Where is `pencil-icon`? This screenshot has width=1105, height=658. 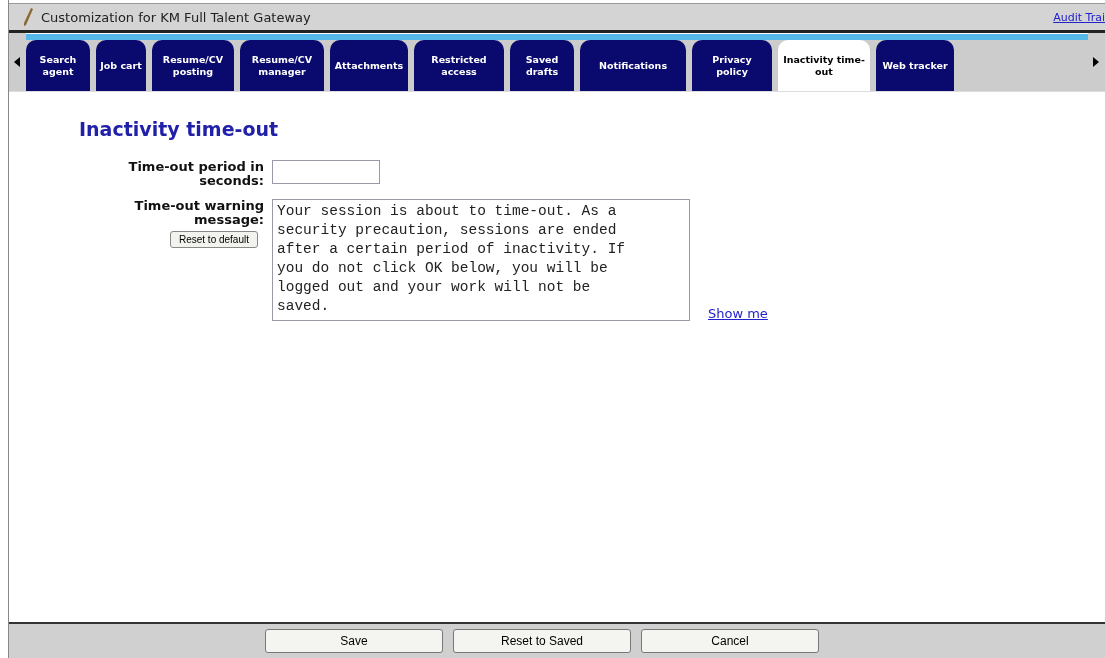
pencil-icon is located at coordinates (28, 17).